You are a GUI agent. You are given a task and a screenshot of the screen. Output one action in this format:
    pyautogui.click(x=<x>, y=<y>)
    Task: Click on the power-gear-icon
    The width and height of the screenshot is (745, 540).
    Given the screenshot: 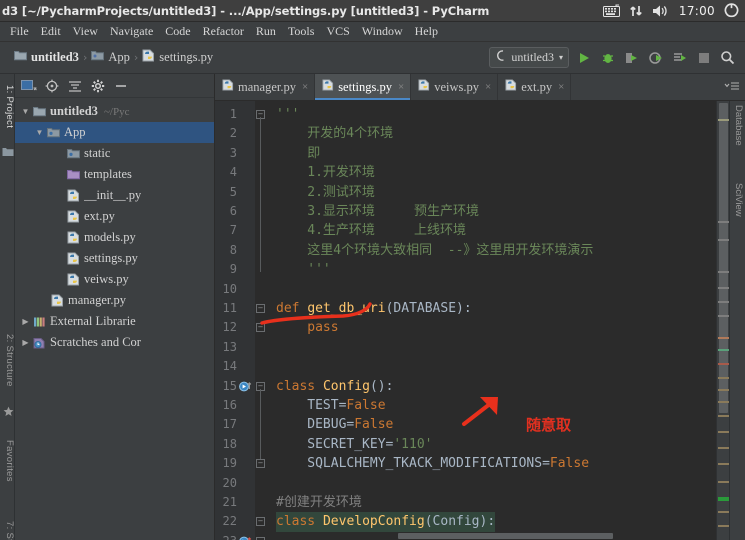 What is the action you would take?
    pyautogui.click(x=731, y=10)
    